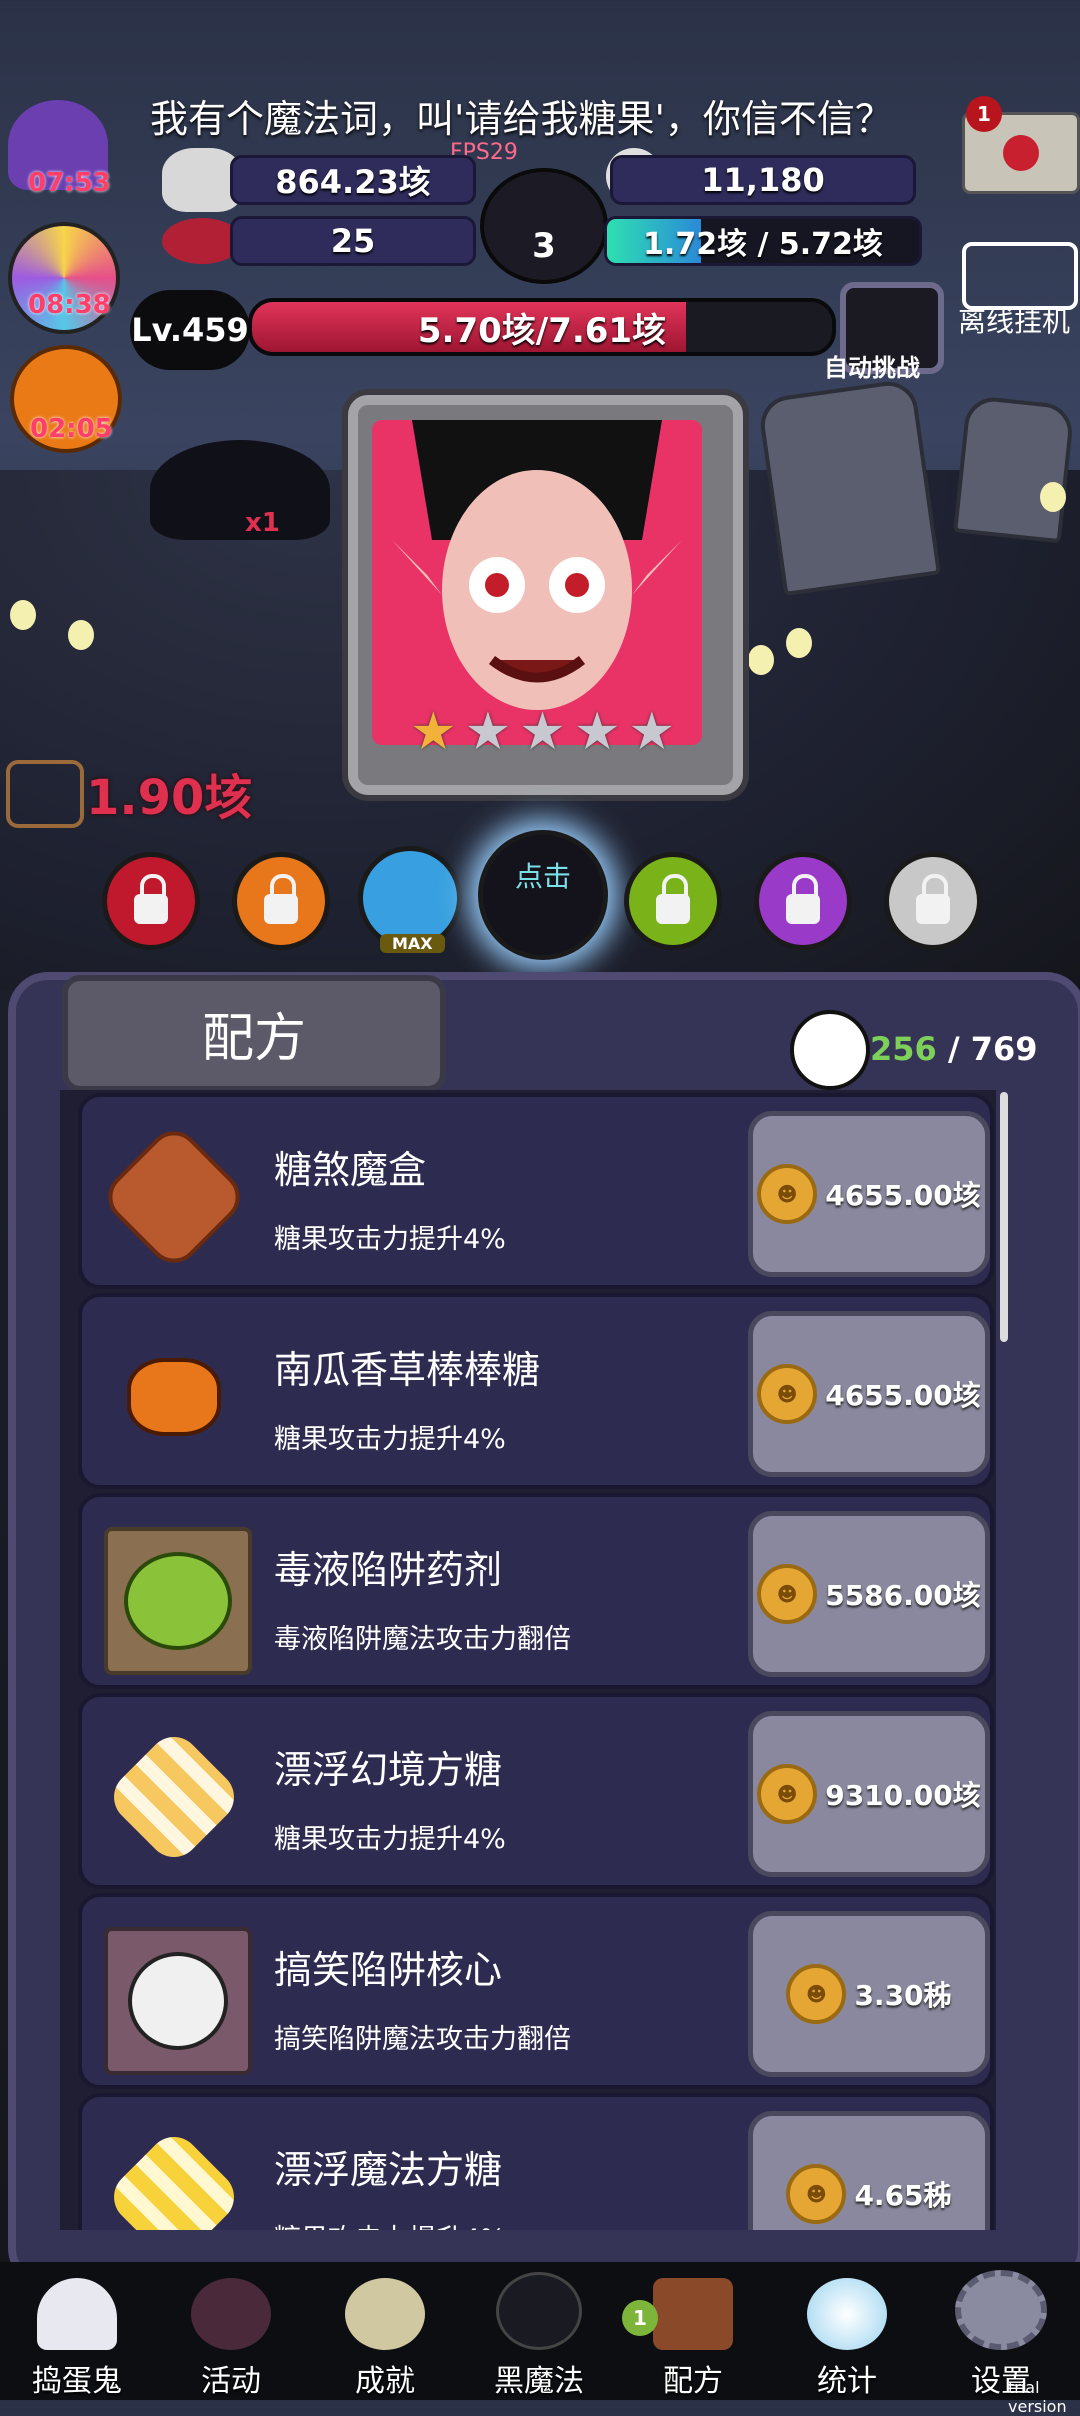  What do you see at coordinates (1001, 2310) in the screenshot?
I see `gear-icon` at bounding box center [1001, 2310].